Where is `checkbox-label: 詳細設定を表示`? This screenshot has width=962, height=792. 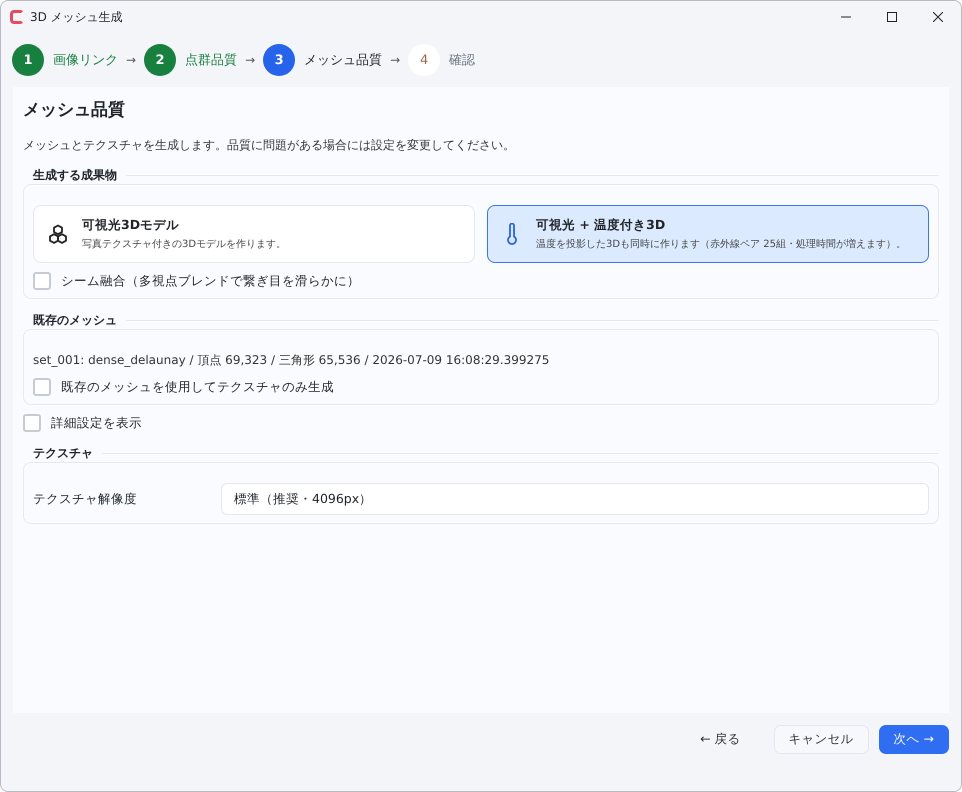 checkbox-label: 詳細設定を表示 is located at coordinates (96, 423).